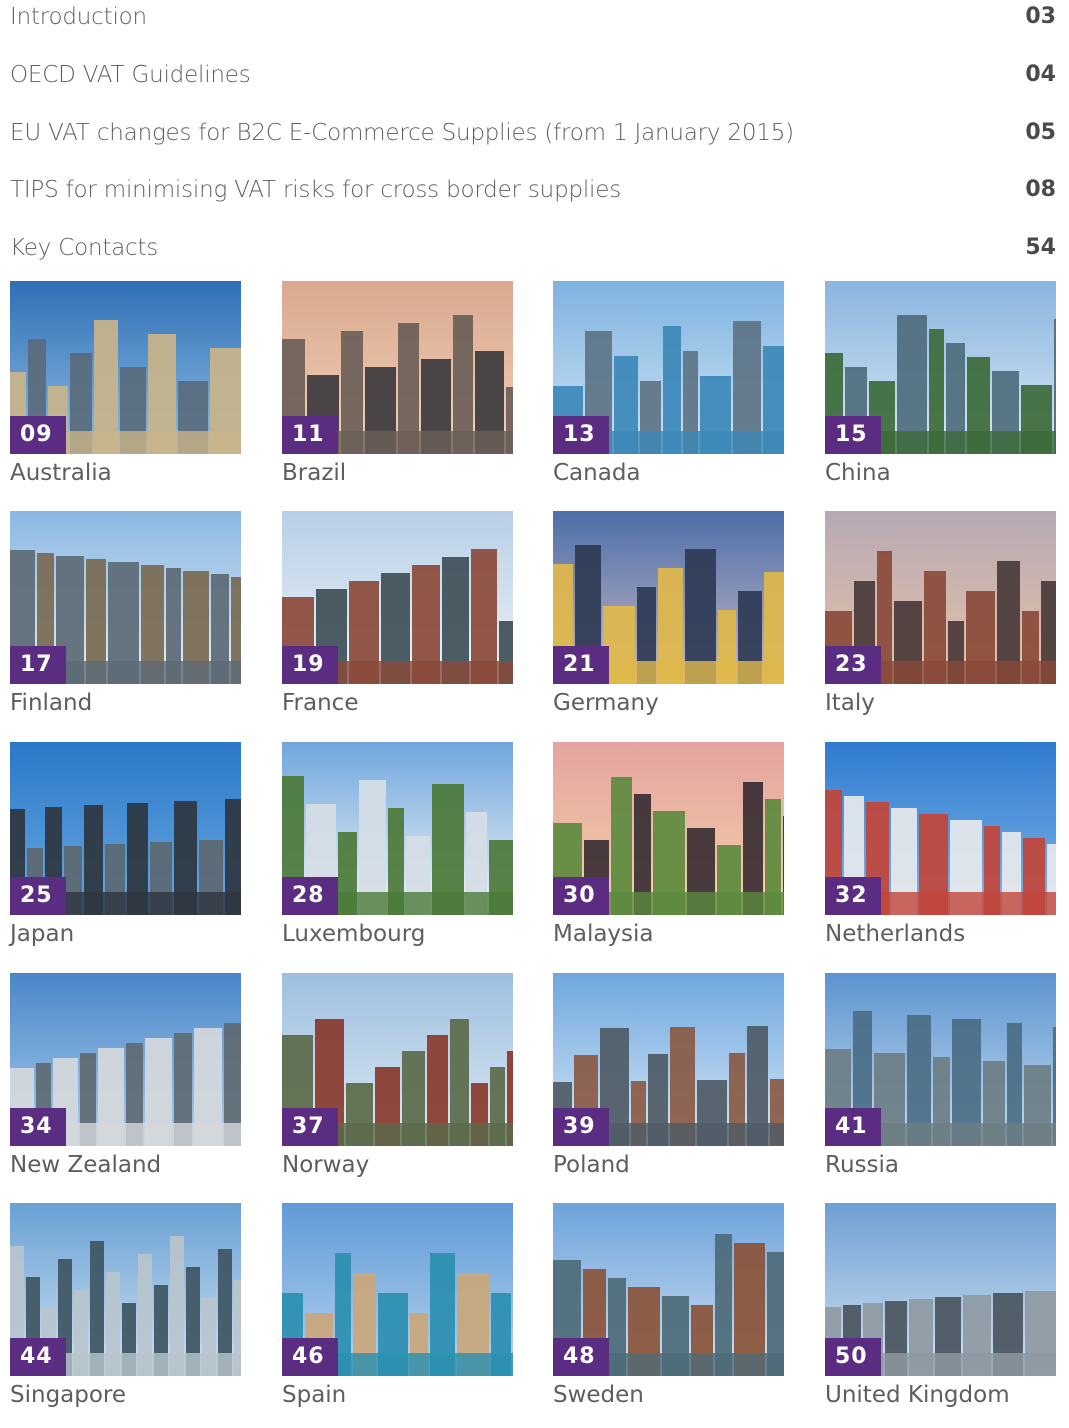 The image size is (1069, 1428). What do you see at coordinates (397, 597) in the screenshot?
I see `city-skyline-image: 19` at bounding box center [397, 597].